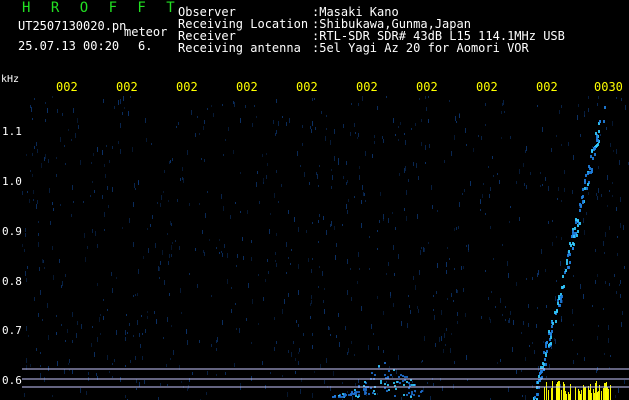 The width and height of the screenshot is (629, 400). What do you see at coordinates (12, 181) in the screenshot?
I see `y-tick-label: 1.0` at bounding box center [12, 181].